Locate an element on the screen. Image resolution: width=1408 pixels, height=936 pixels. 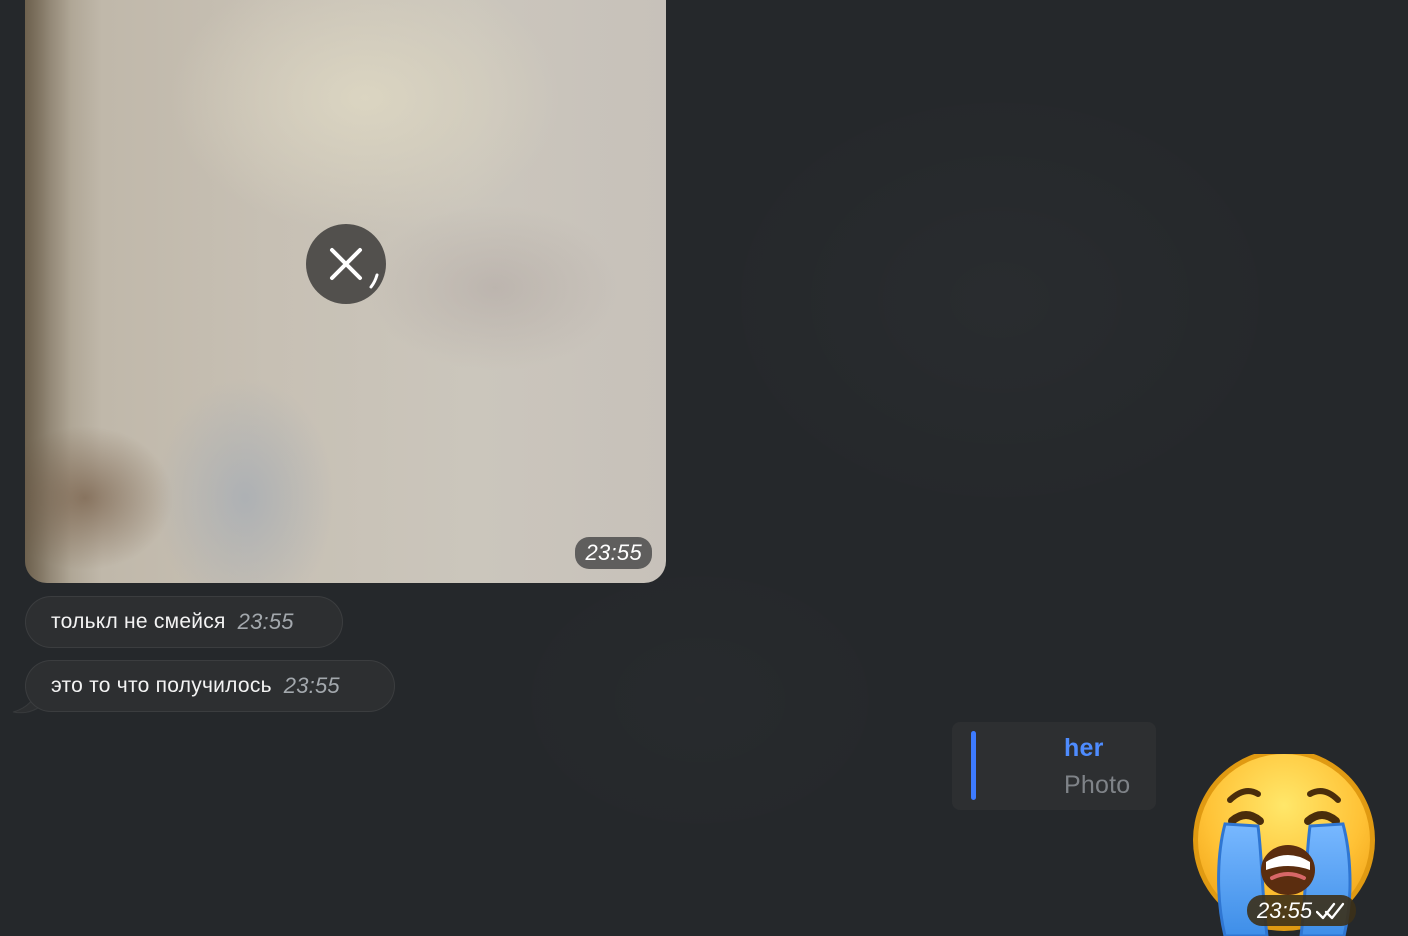
reply-preview: her Photo is located at coordinates (1054, 766).